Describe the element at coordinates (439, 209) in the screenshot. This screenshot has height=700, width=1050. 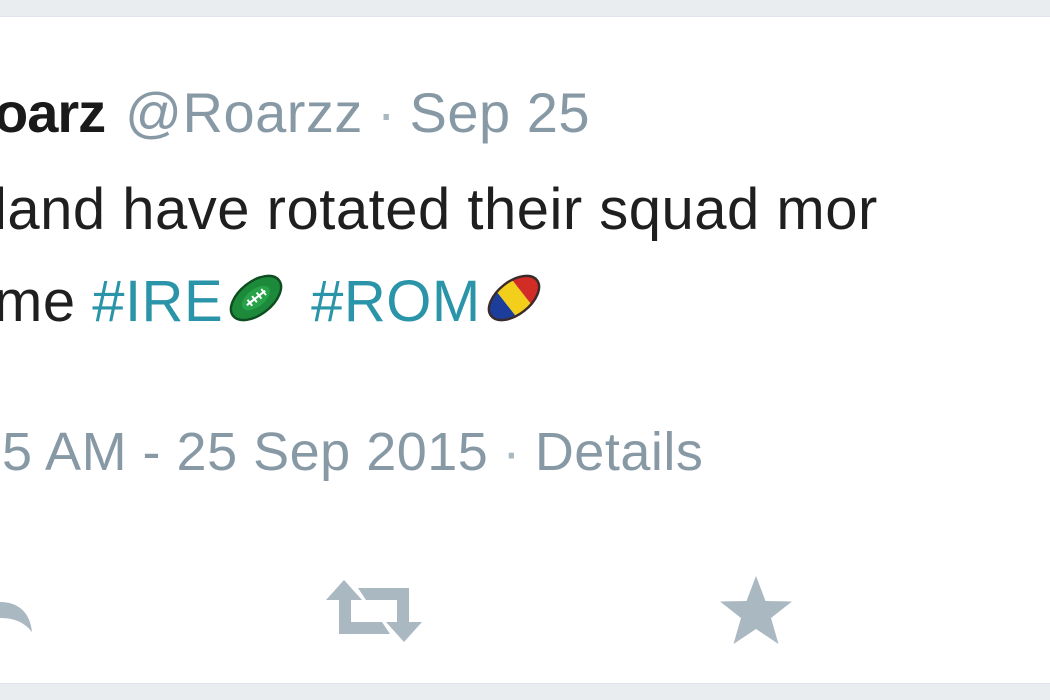
I see `tweet-text-line-1: land have rotated their squad mor` at that location.